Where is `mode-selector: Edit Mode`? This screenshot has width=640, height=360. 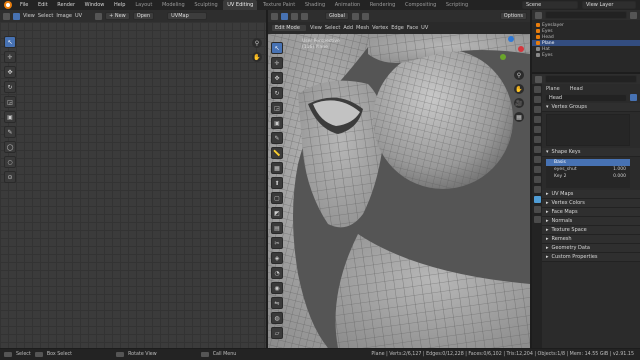 mode-selector: Edit Mode is located at coordinates (289, 28).